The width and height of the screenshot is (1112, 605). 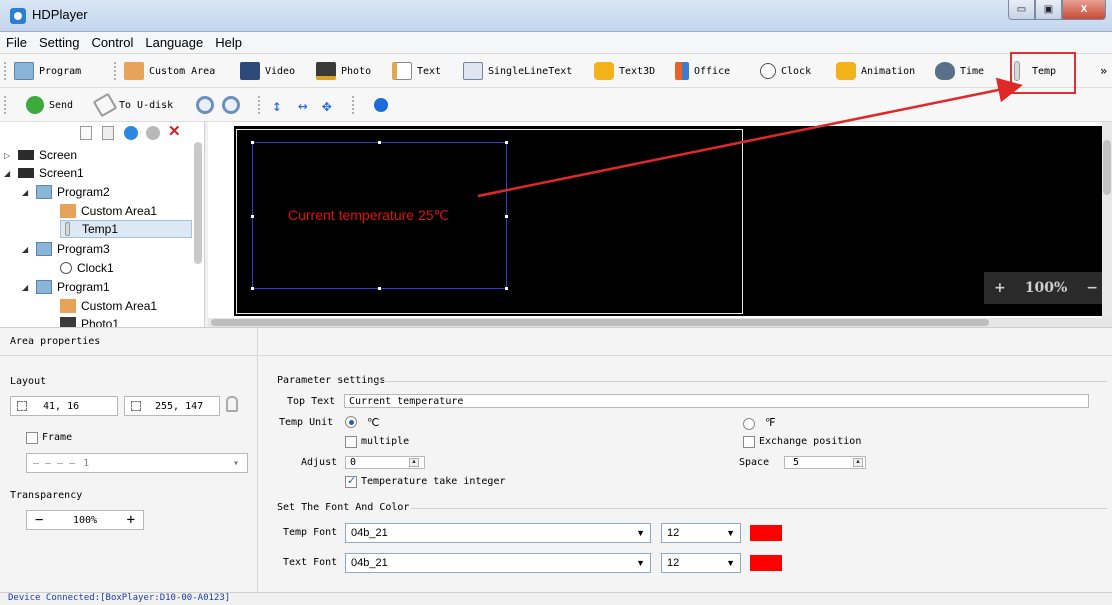 I want to click on chevron-down-icon: ▾, so click(x=235, y=463).